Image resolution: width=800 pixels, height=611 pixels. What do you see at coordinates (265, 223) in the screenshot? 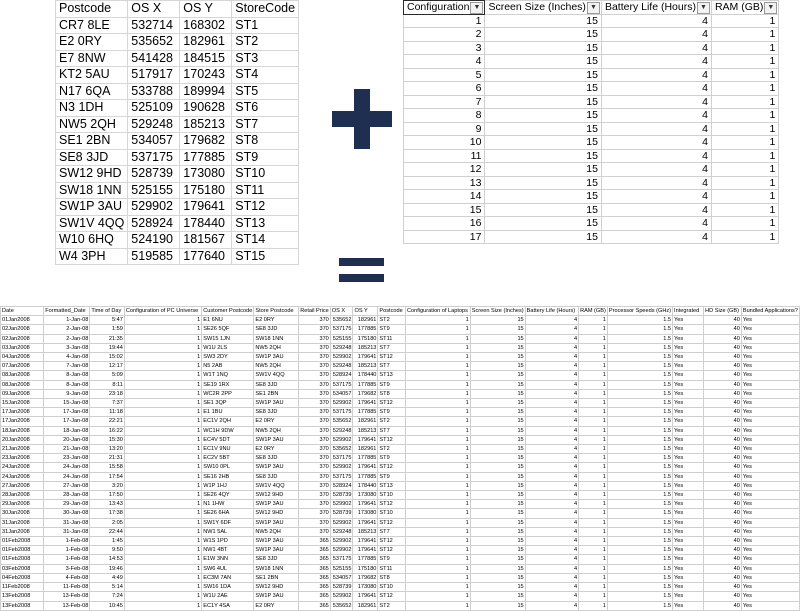
I see `table-cell: ST13` at bounding box center [265, 223].